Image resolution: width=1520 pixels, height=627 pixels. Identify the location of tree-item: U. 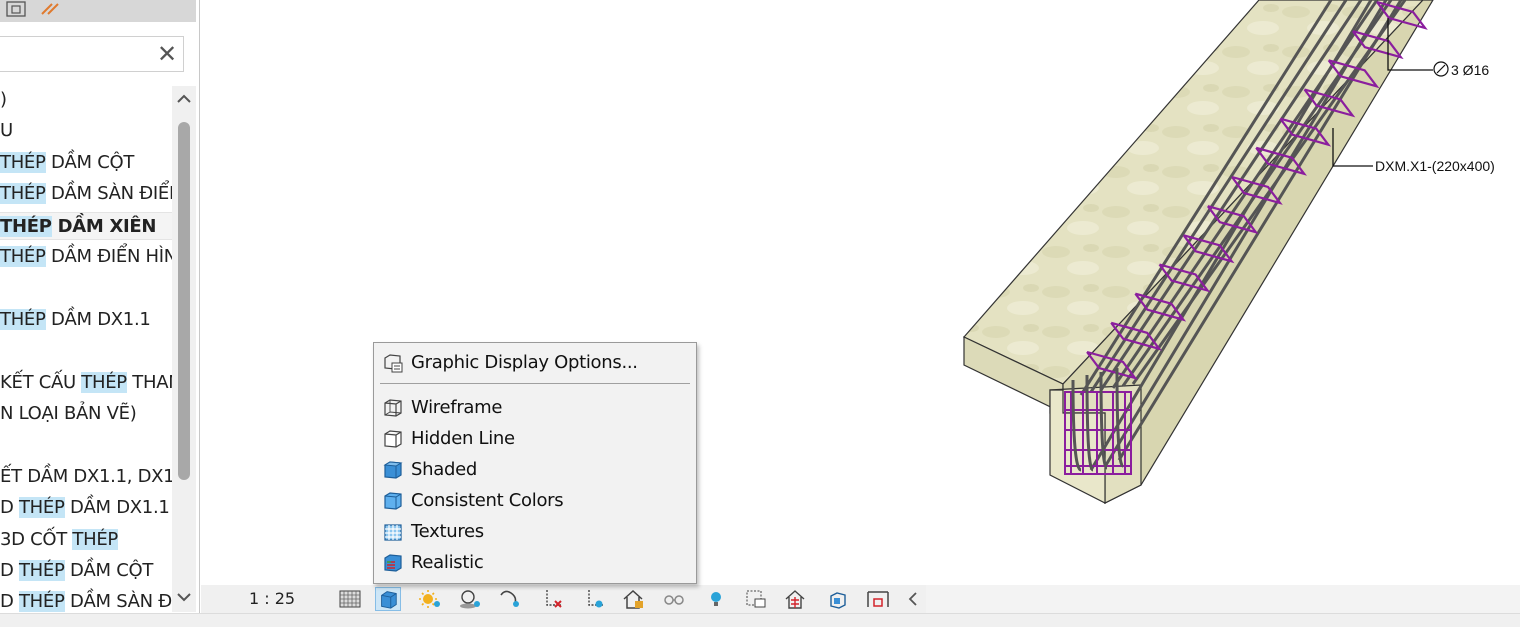
(86, 131).